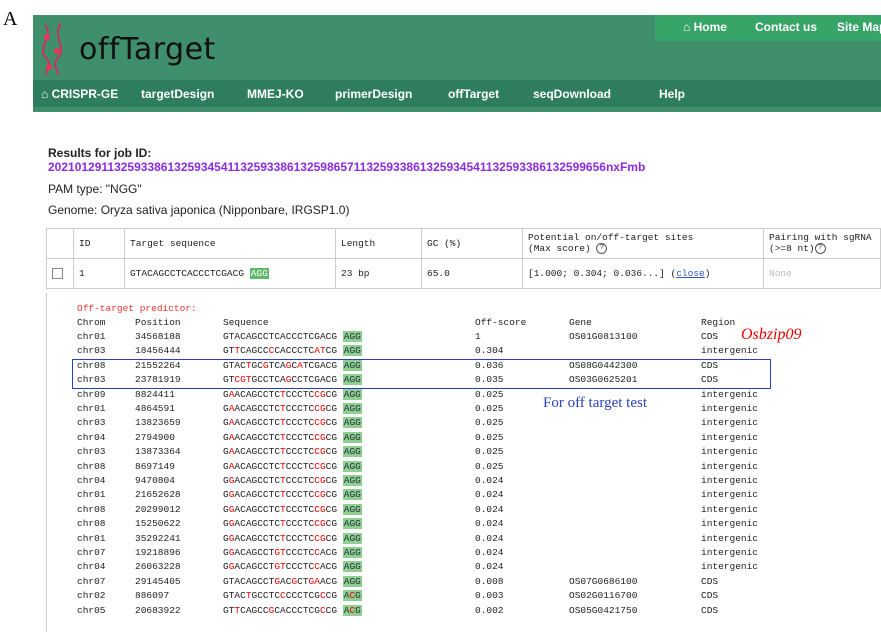 The width and height of the screenshot is (881, 632). I want to click on row-off-score: 0.304, so click(489, 351).